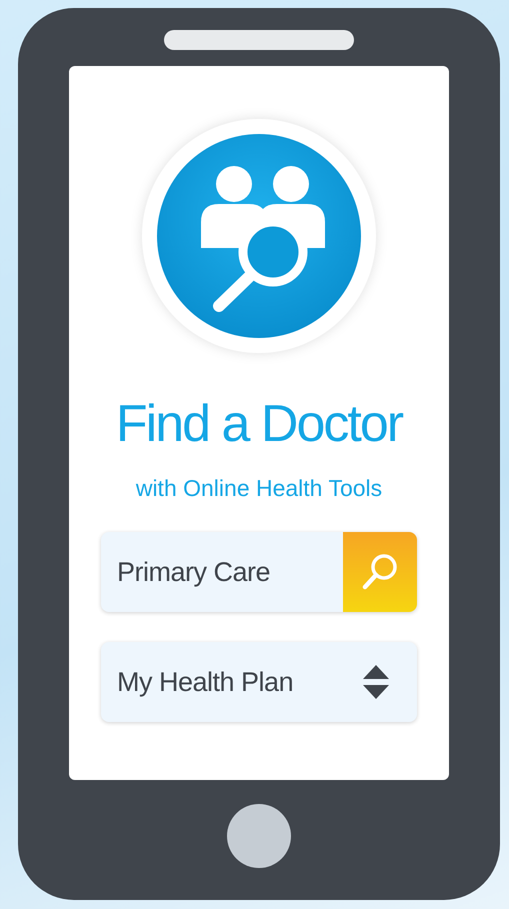 The height and width of the screenshot is (909, 509). What do you see at coordinates (259, 572) in the screenshot?
I see `search-field: Primary Care` at bounding box center [259, 572].